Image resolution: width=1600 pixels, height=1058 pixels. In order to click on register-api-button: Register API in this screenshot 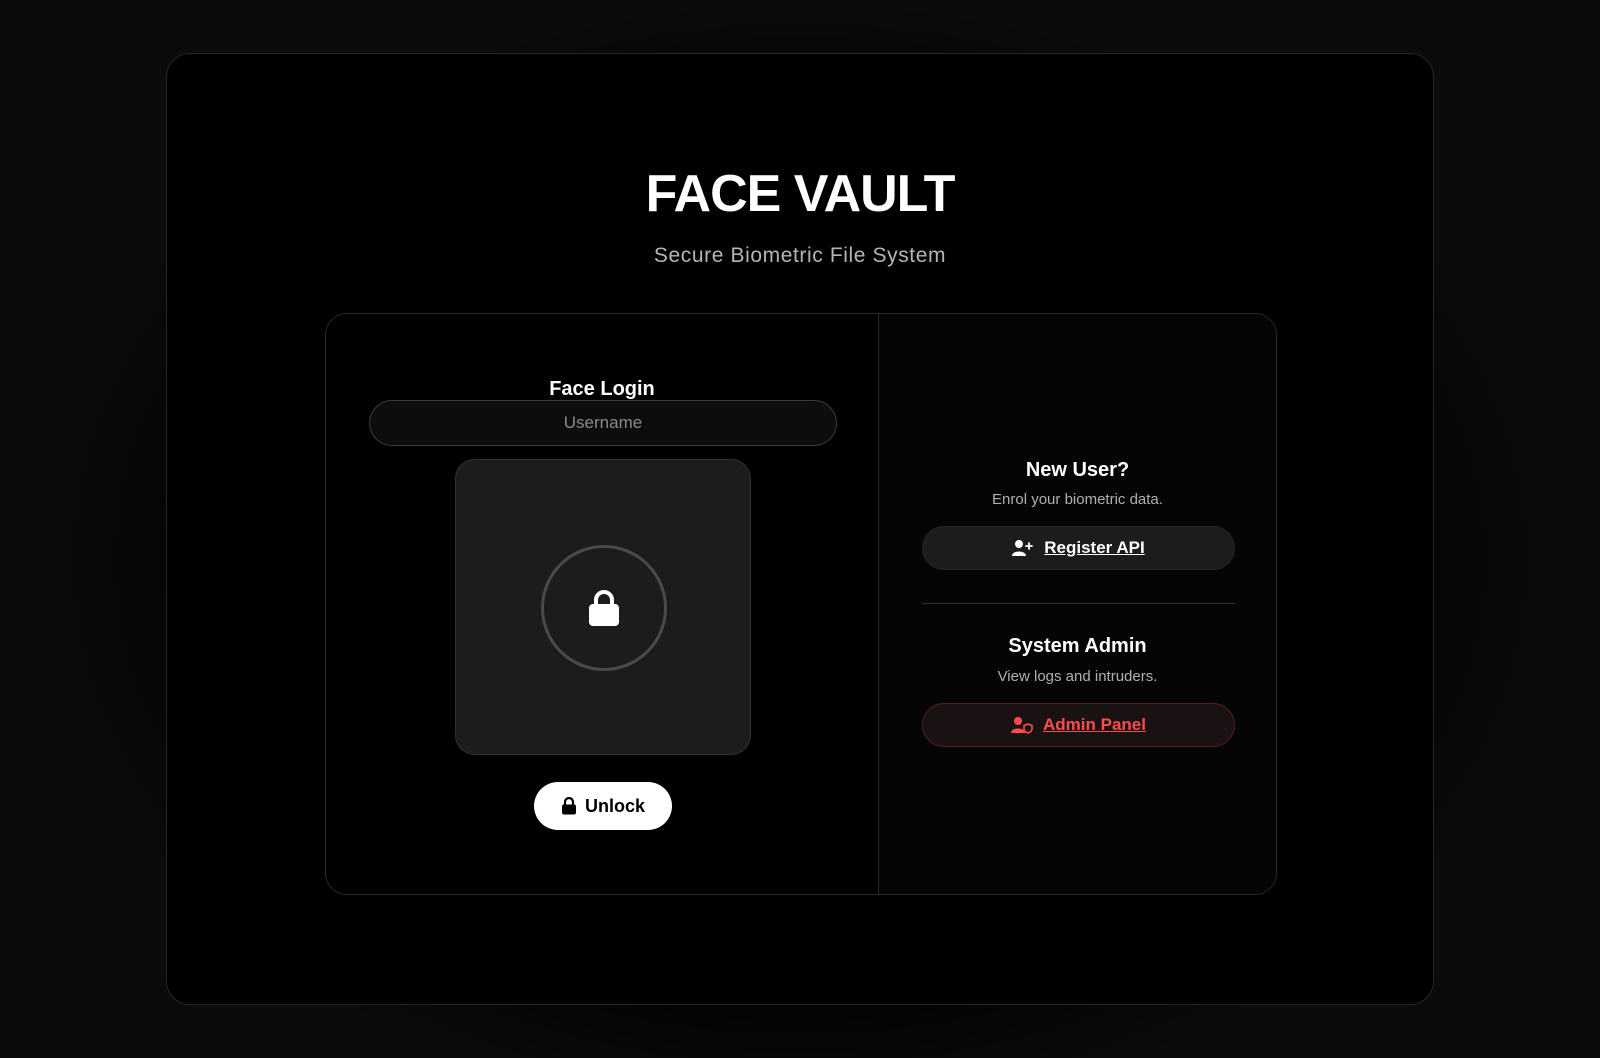, I will do `click(1078, 548)`.